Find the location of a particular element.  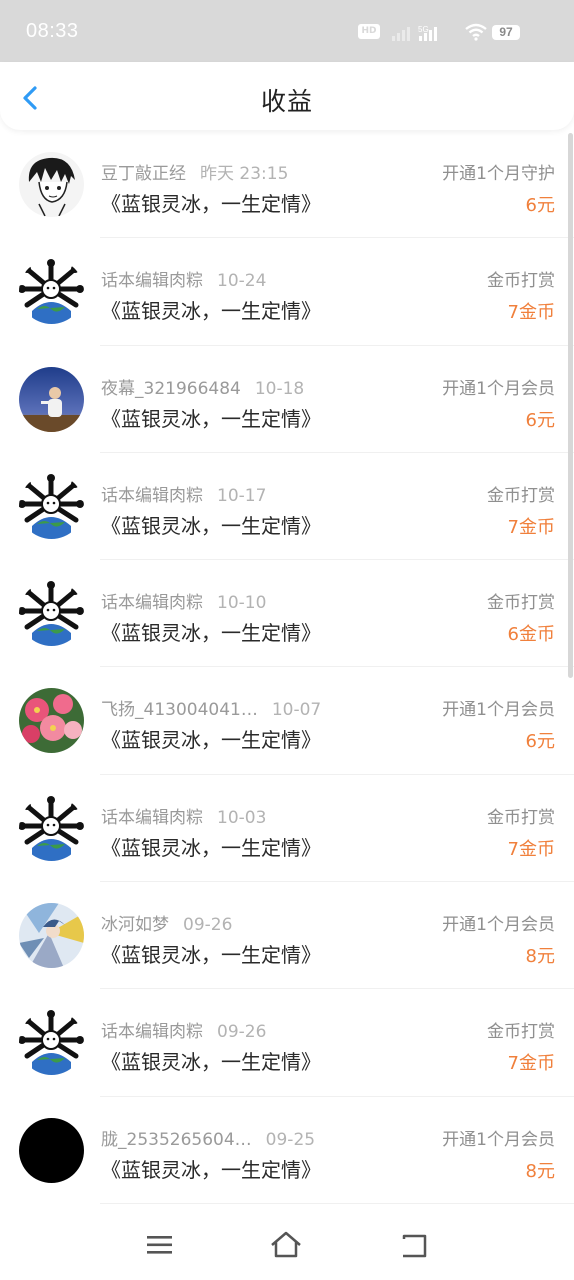

wifi-icon is located at coordinates (476, 32).